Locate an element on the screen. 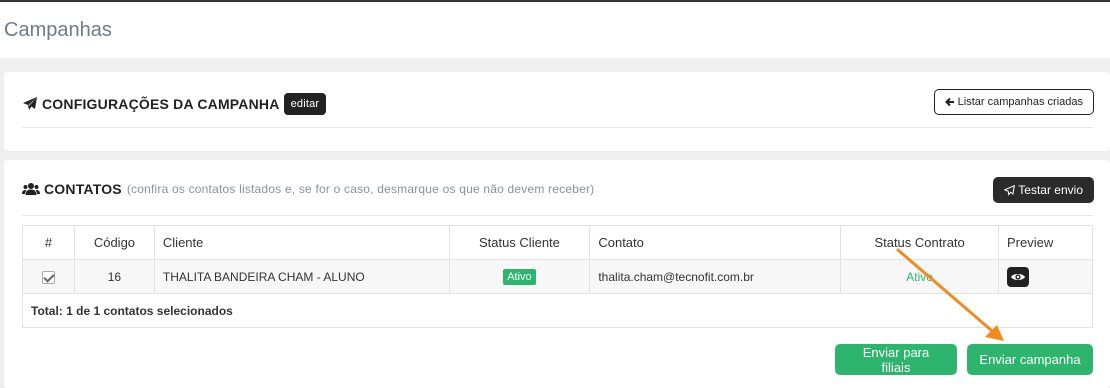 Image resolution: width=1110 pixels, height=388 pixels. edit-campaign-button: editar is located at coordinates (305, 104).